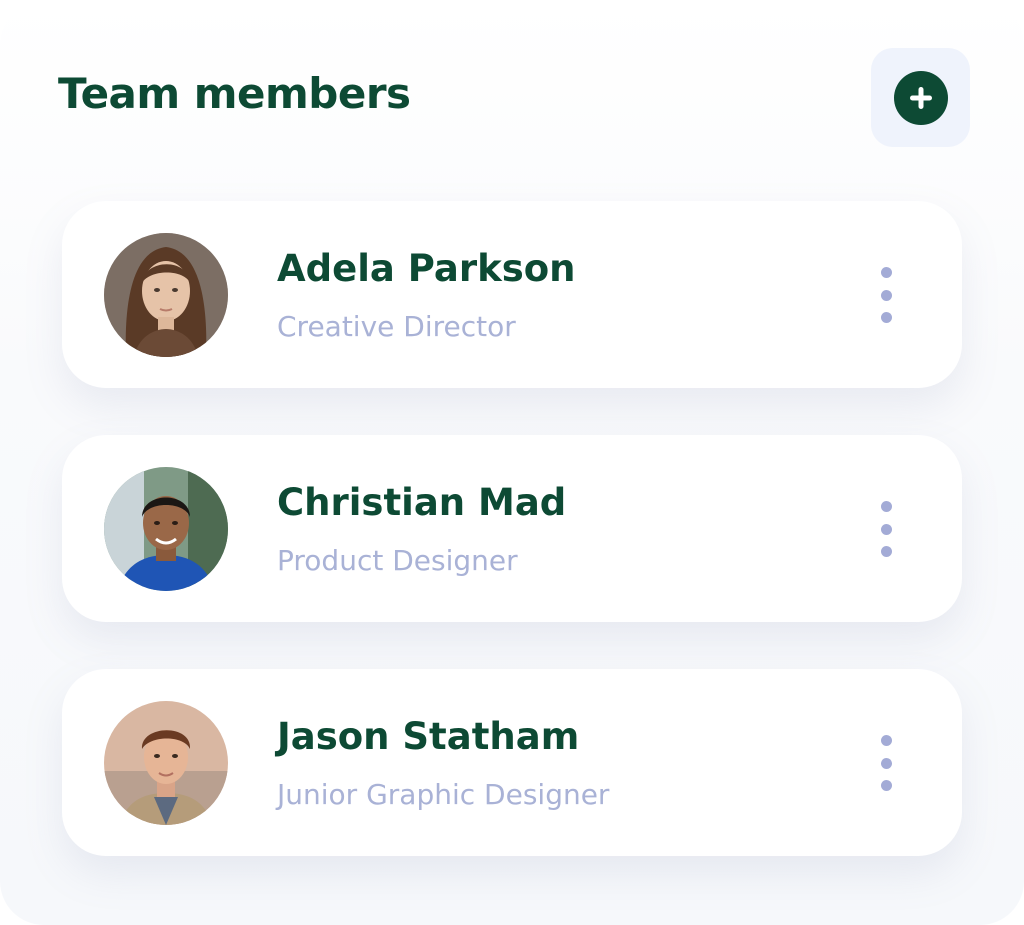 This screenshot has height=925, width=1024. Describe the element at coordinates (443, 794) in the screenshot. I see `member-role: Junior Graphic Designer` at that location.